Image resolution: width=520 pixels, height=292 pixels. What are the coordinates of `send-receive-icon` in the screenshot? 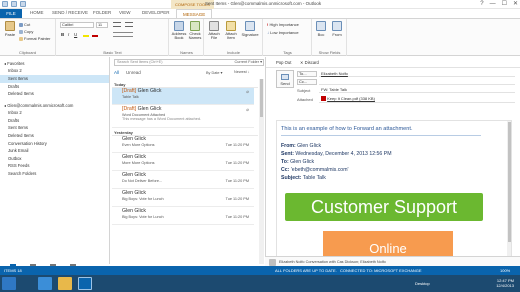 It's located at (14, 4).